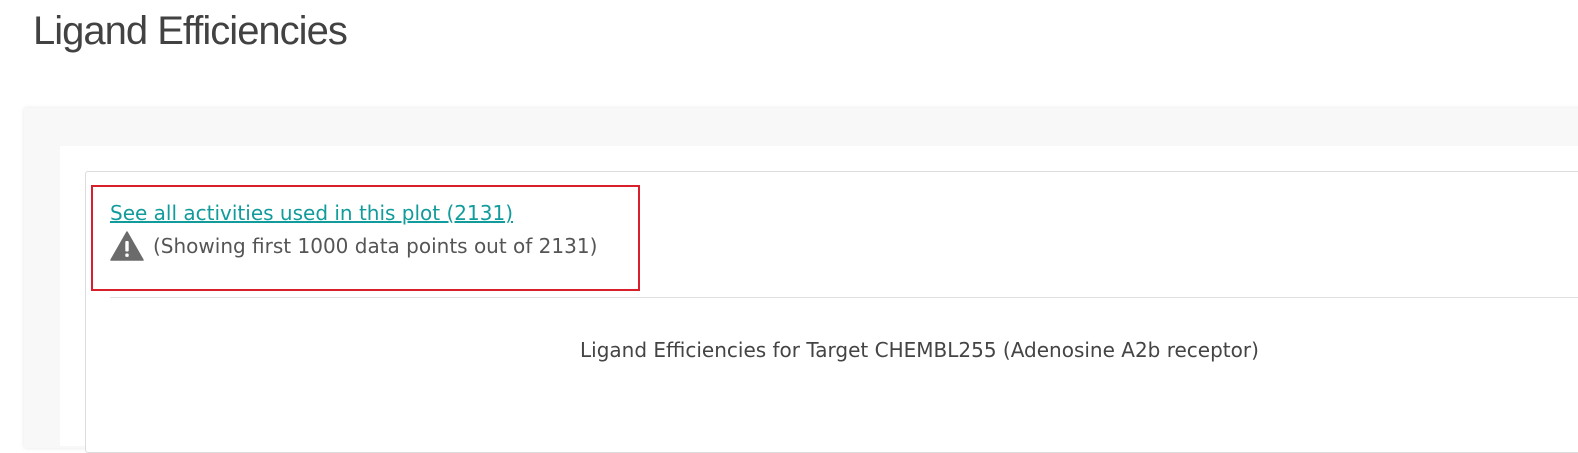 Image resolution: width=1578 pixels, height=453 pixels. What do you see at coordinates (127, 246) in the screenshot?
I see `warning-triangle-icon` at bounding box center [127, 246].